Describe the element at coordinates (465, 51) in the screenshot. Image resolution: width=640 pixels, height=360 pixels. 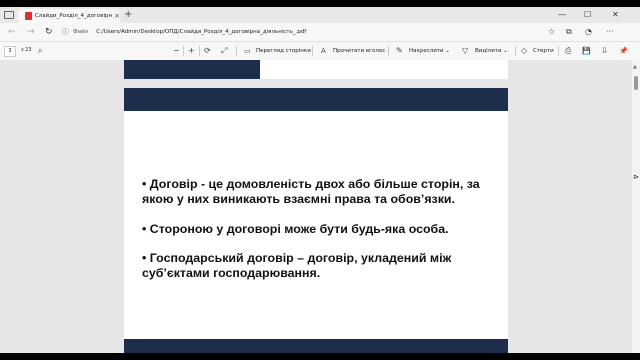
I see `highlight-icon: ▽` at that location.